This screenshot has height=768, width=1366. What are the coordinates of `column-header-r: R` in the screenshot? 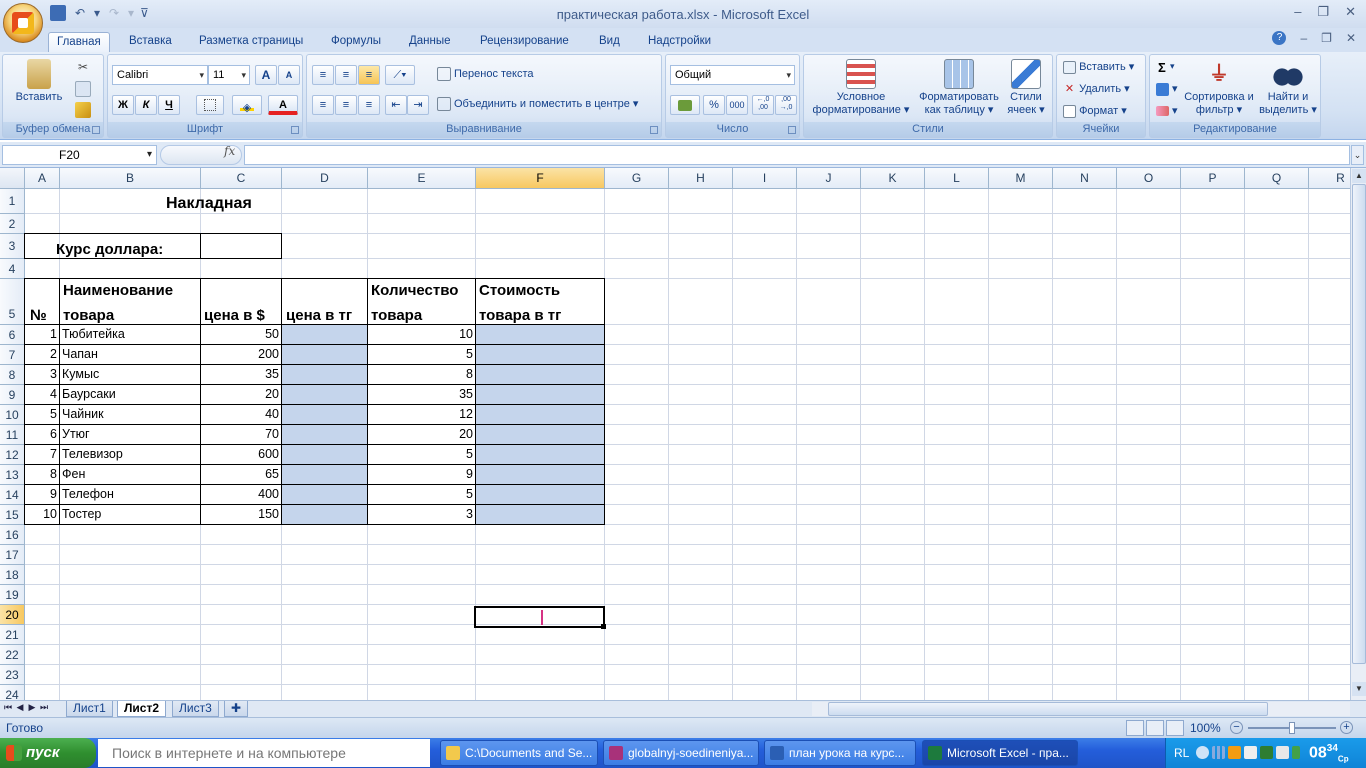 It's located at (1329, 178).